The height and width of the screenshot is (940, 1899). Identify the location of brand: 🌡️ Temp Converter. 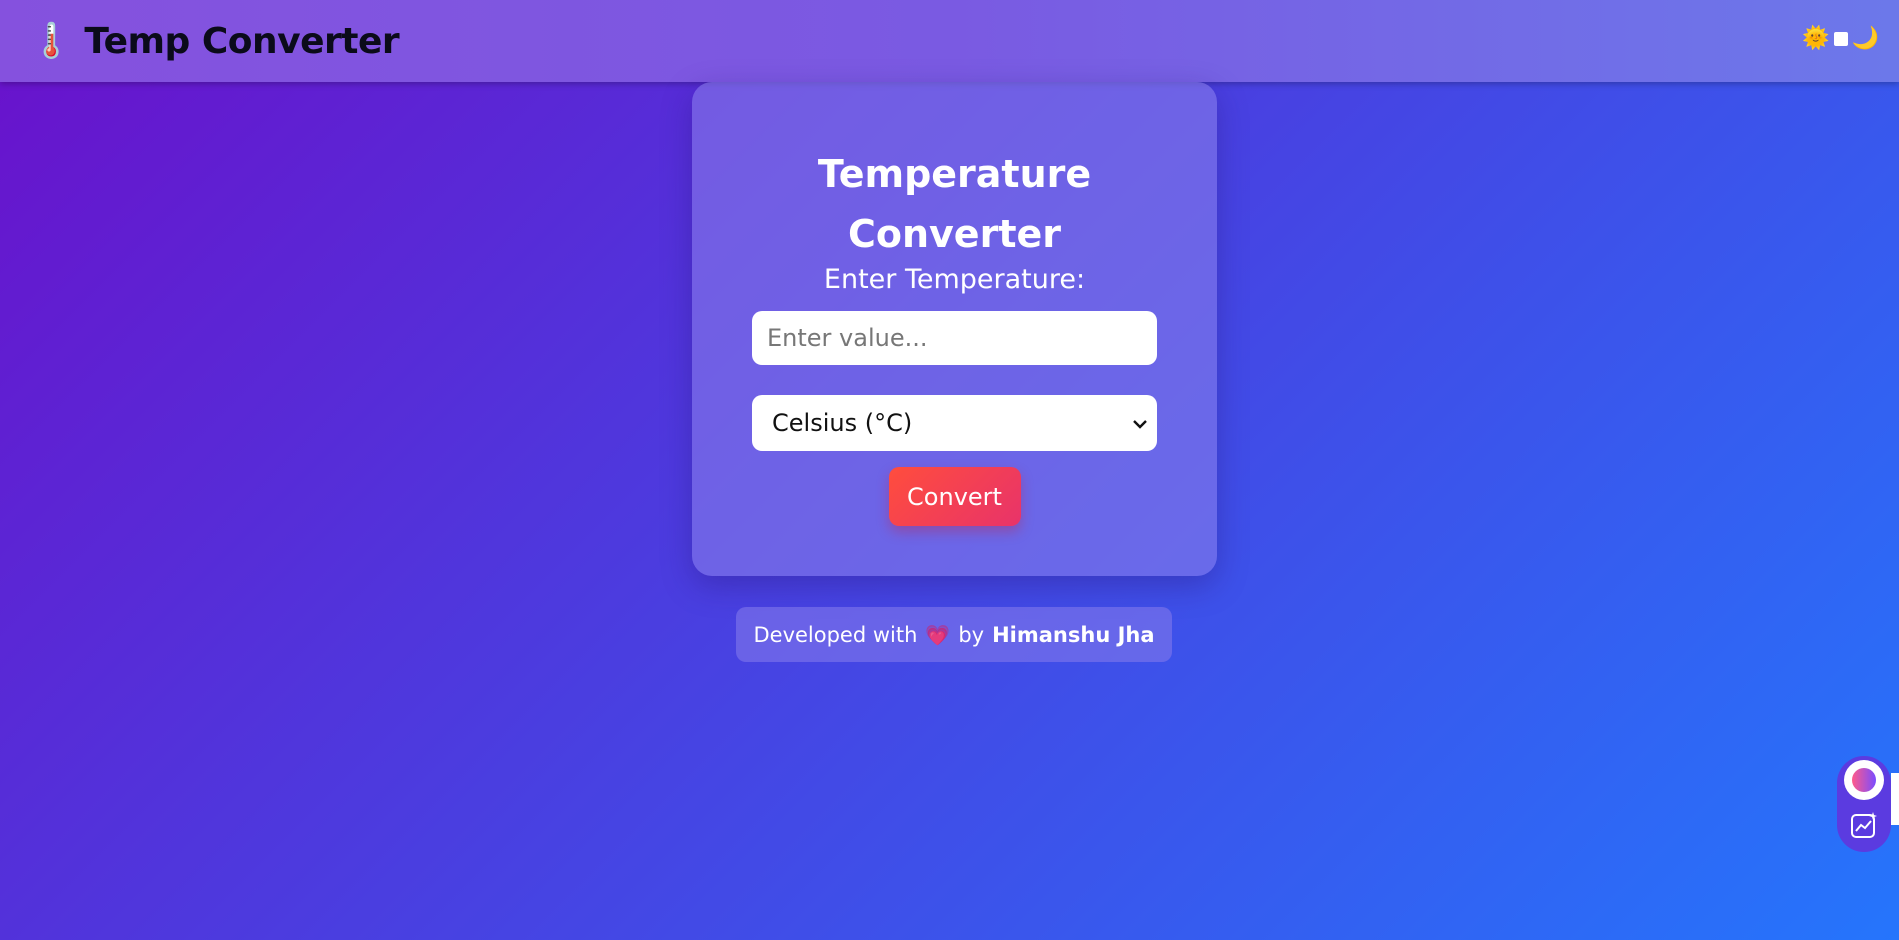
(215, 41).